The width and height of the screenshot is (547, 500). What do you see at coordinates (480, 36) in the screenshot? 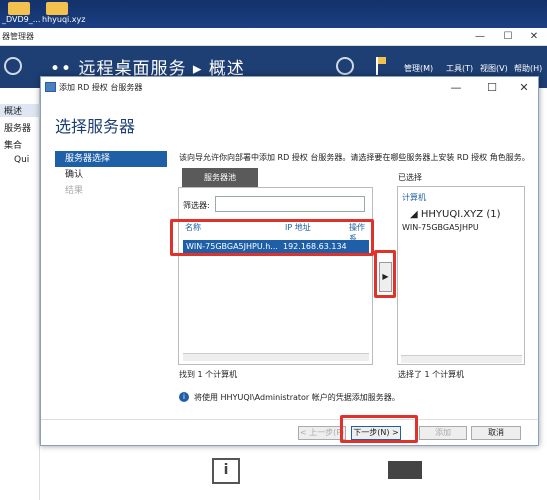
I see `minimize-button: —` at bounding box center [480, 36].